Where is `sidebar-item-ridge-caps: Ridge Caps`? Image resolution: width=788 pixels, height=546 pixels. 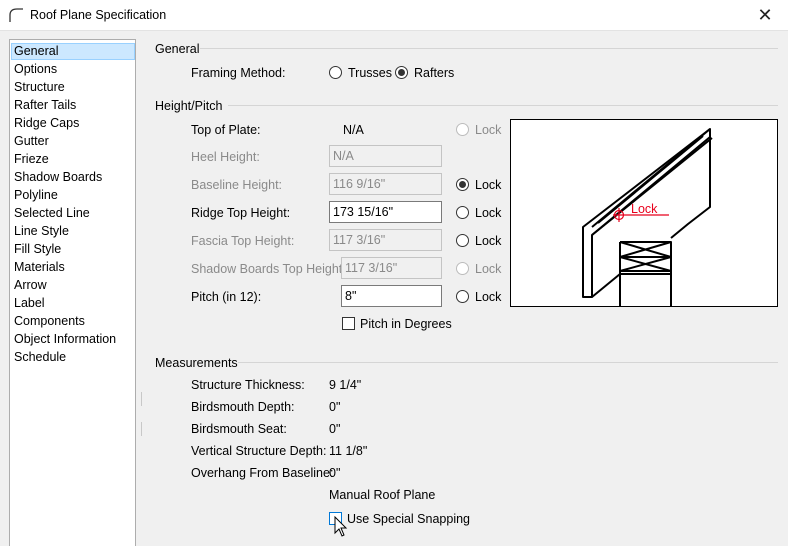 sidebar-item-ridge-caps: Ridge Caps is located at coordinates (73, 123).